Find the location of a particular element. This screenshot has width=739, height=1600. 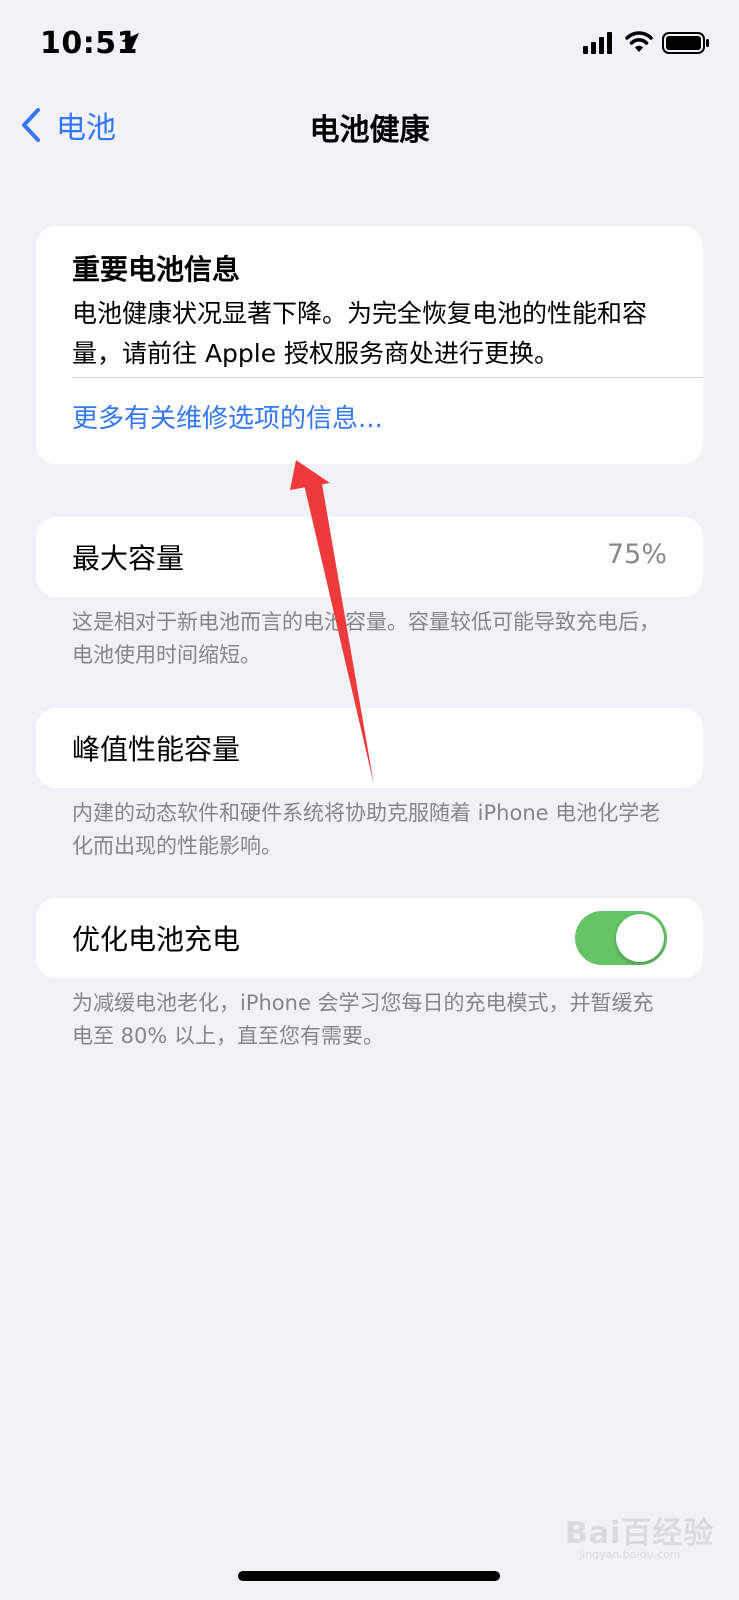

cellular-signal-icon is located at coordinates (597, 43).